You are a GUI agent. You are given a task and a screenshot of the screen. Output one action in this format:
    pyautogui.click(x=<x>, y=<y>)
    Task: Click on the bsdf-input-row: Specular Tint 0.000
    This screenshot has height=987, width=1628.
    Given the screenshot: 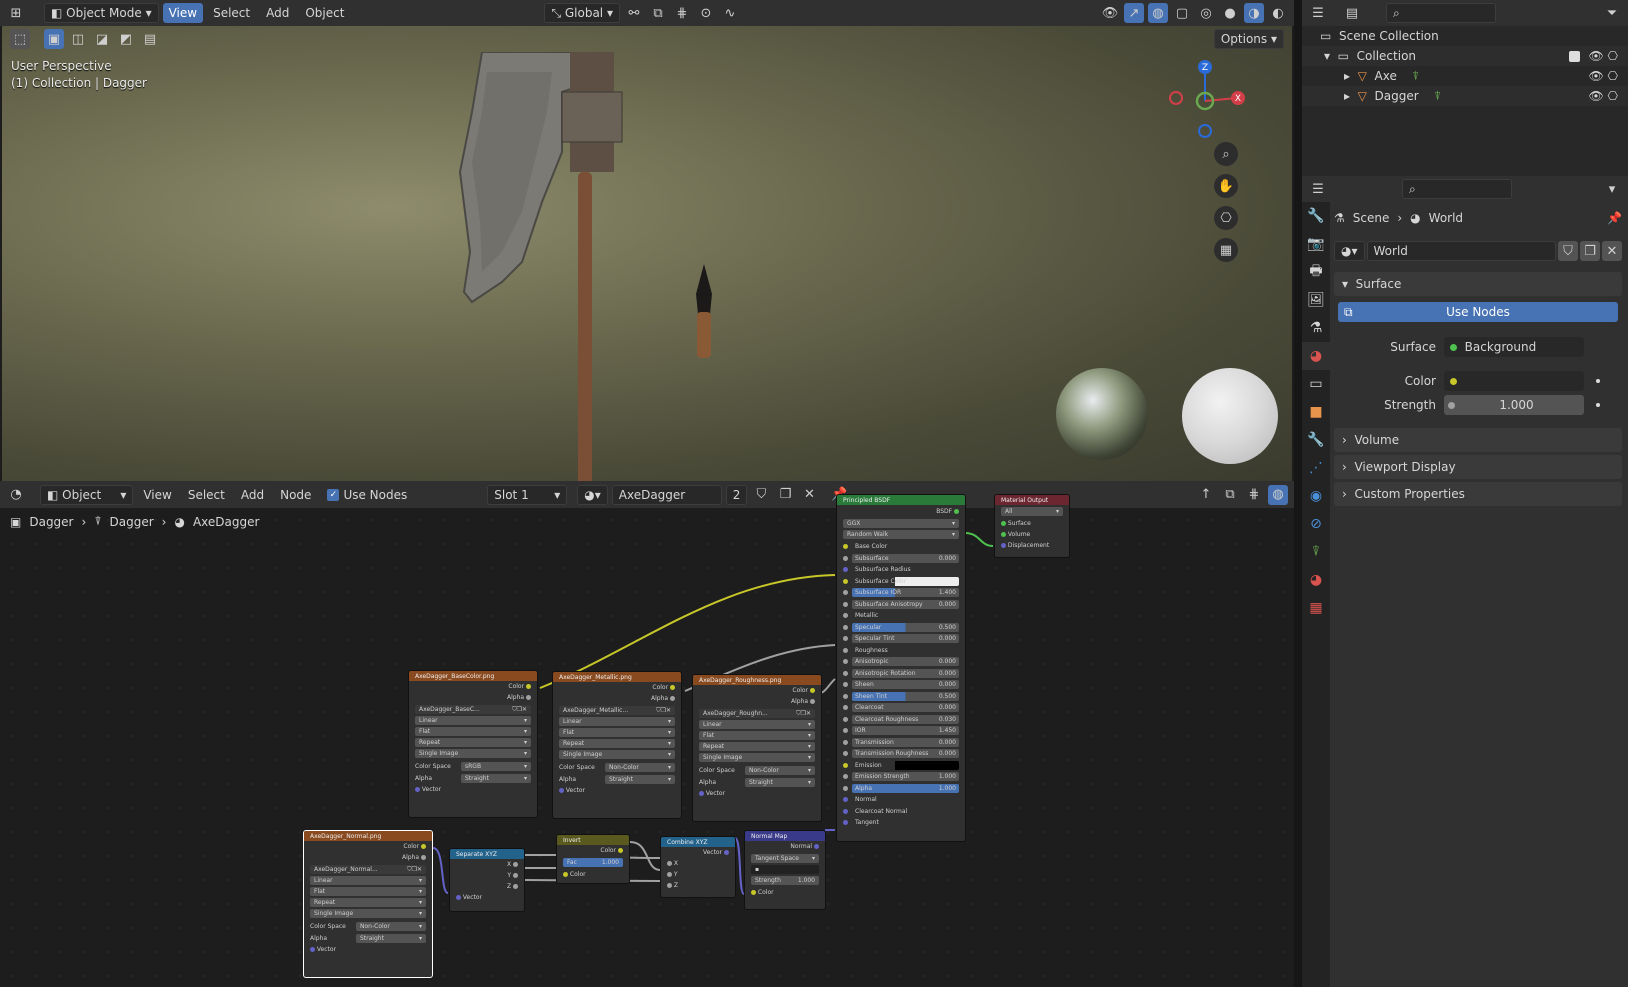 What is the action you would take?
    pyautogui.click(x=901, y=639)
    